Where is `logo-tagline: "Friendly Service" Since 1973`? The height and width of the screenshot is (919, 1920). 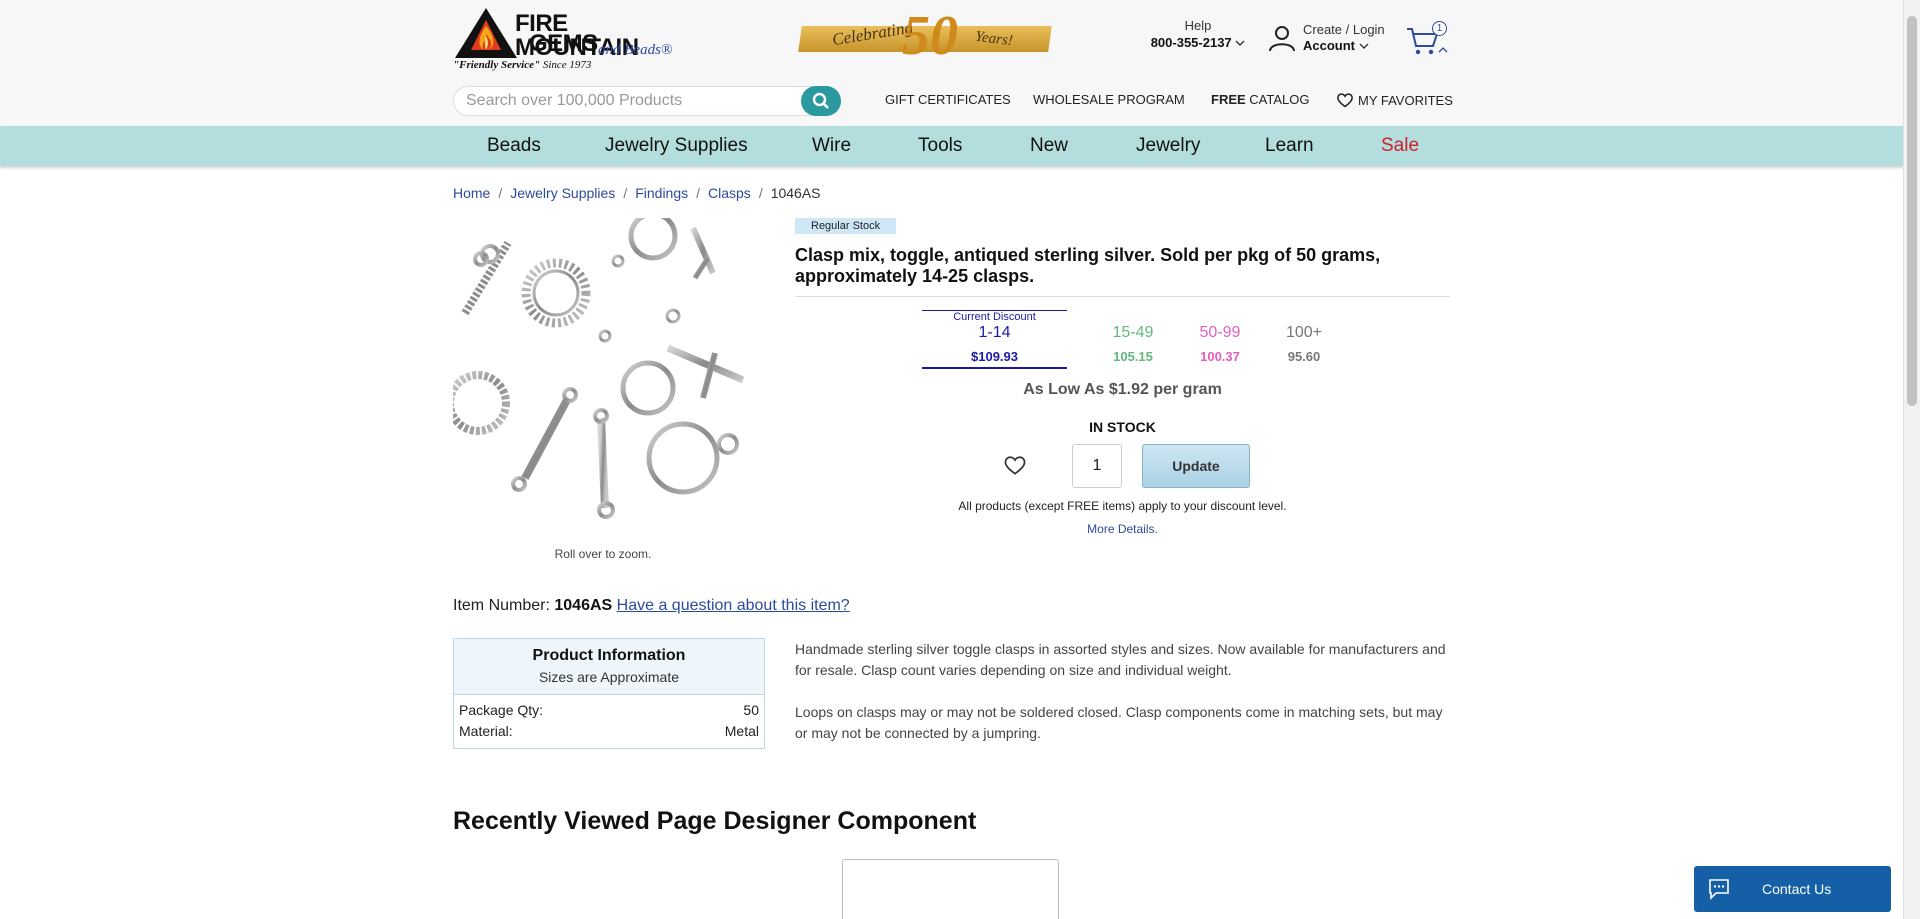 logo-tagline: "Friendly Service" Since 1973 is located at coordinates (522, 65).